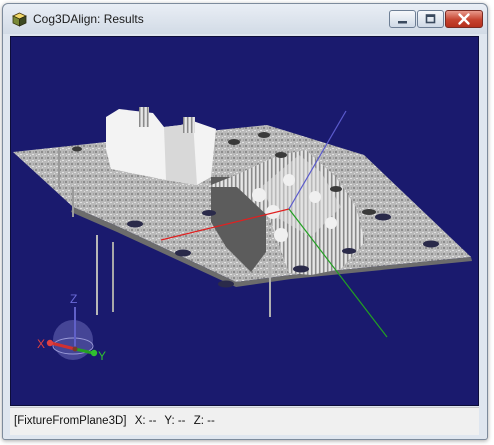  Describe the element at coordinates (94, 353) in the screenshot. I see `gizmo-y-cap` at that location.